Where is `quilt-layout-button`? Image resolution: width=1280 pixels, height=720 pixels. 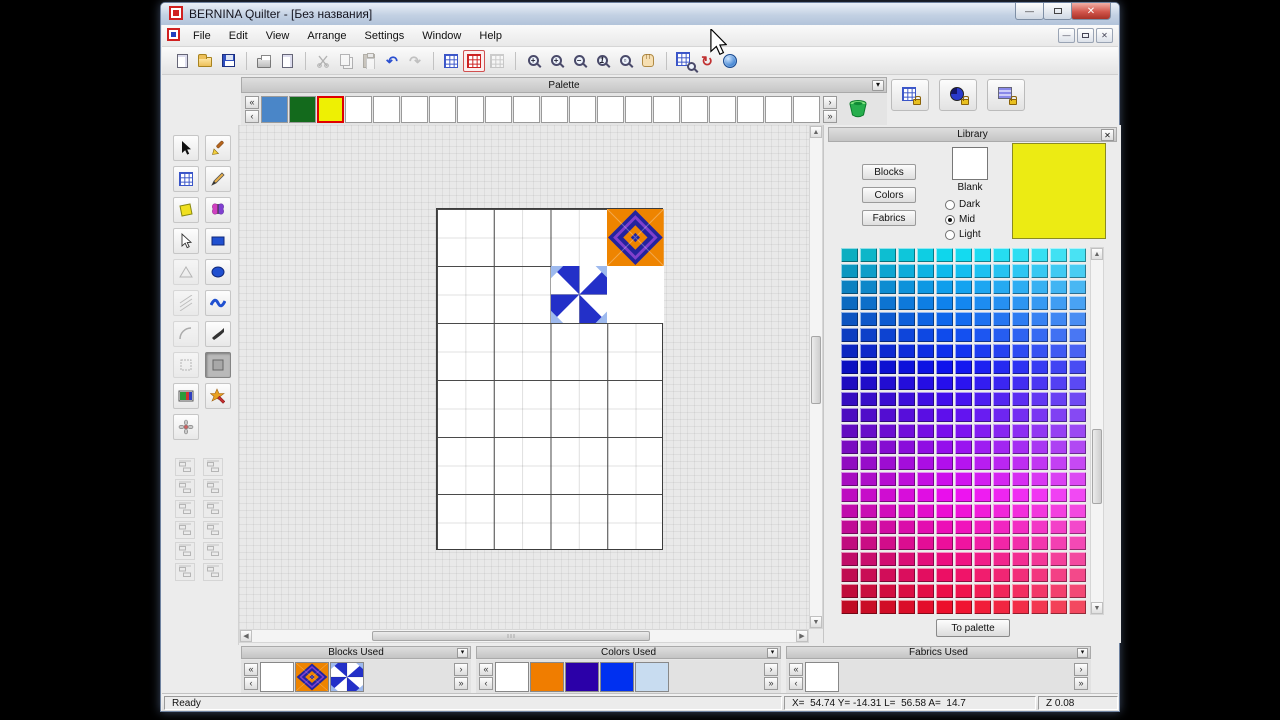 quilt-layout-button is located at coordinates (474, 60).